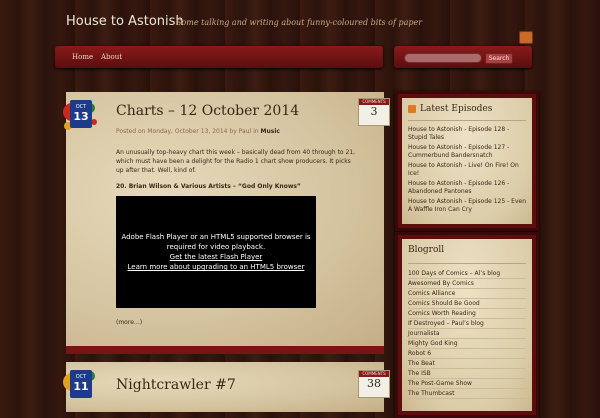  Describe the element at coordinates (467, 344) in the screenshot. I see `blogroll-link: Mighty God King` at that location.